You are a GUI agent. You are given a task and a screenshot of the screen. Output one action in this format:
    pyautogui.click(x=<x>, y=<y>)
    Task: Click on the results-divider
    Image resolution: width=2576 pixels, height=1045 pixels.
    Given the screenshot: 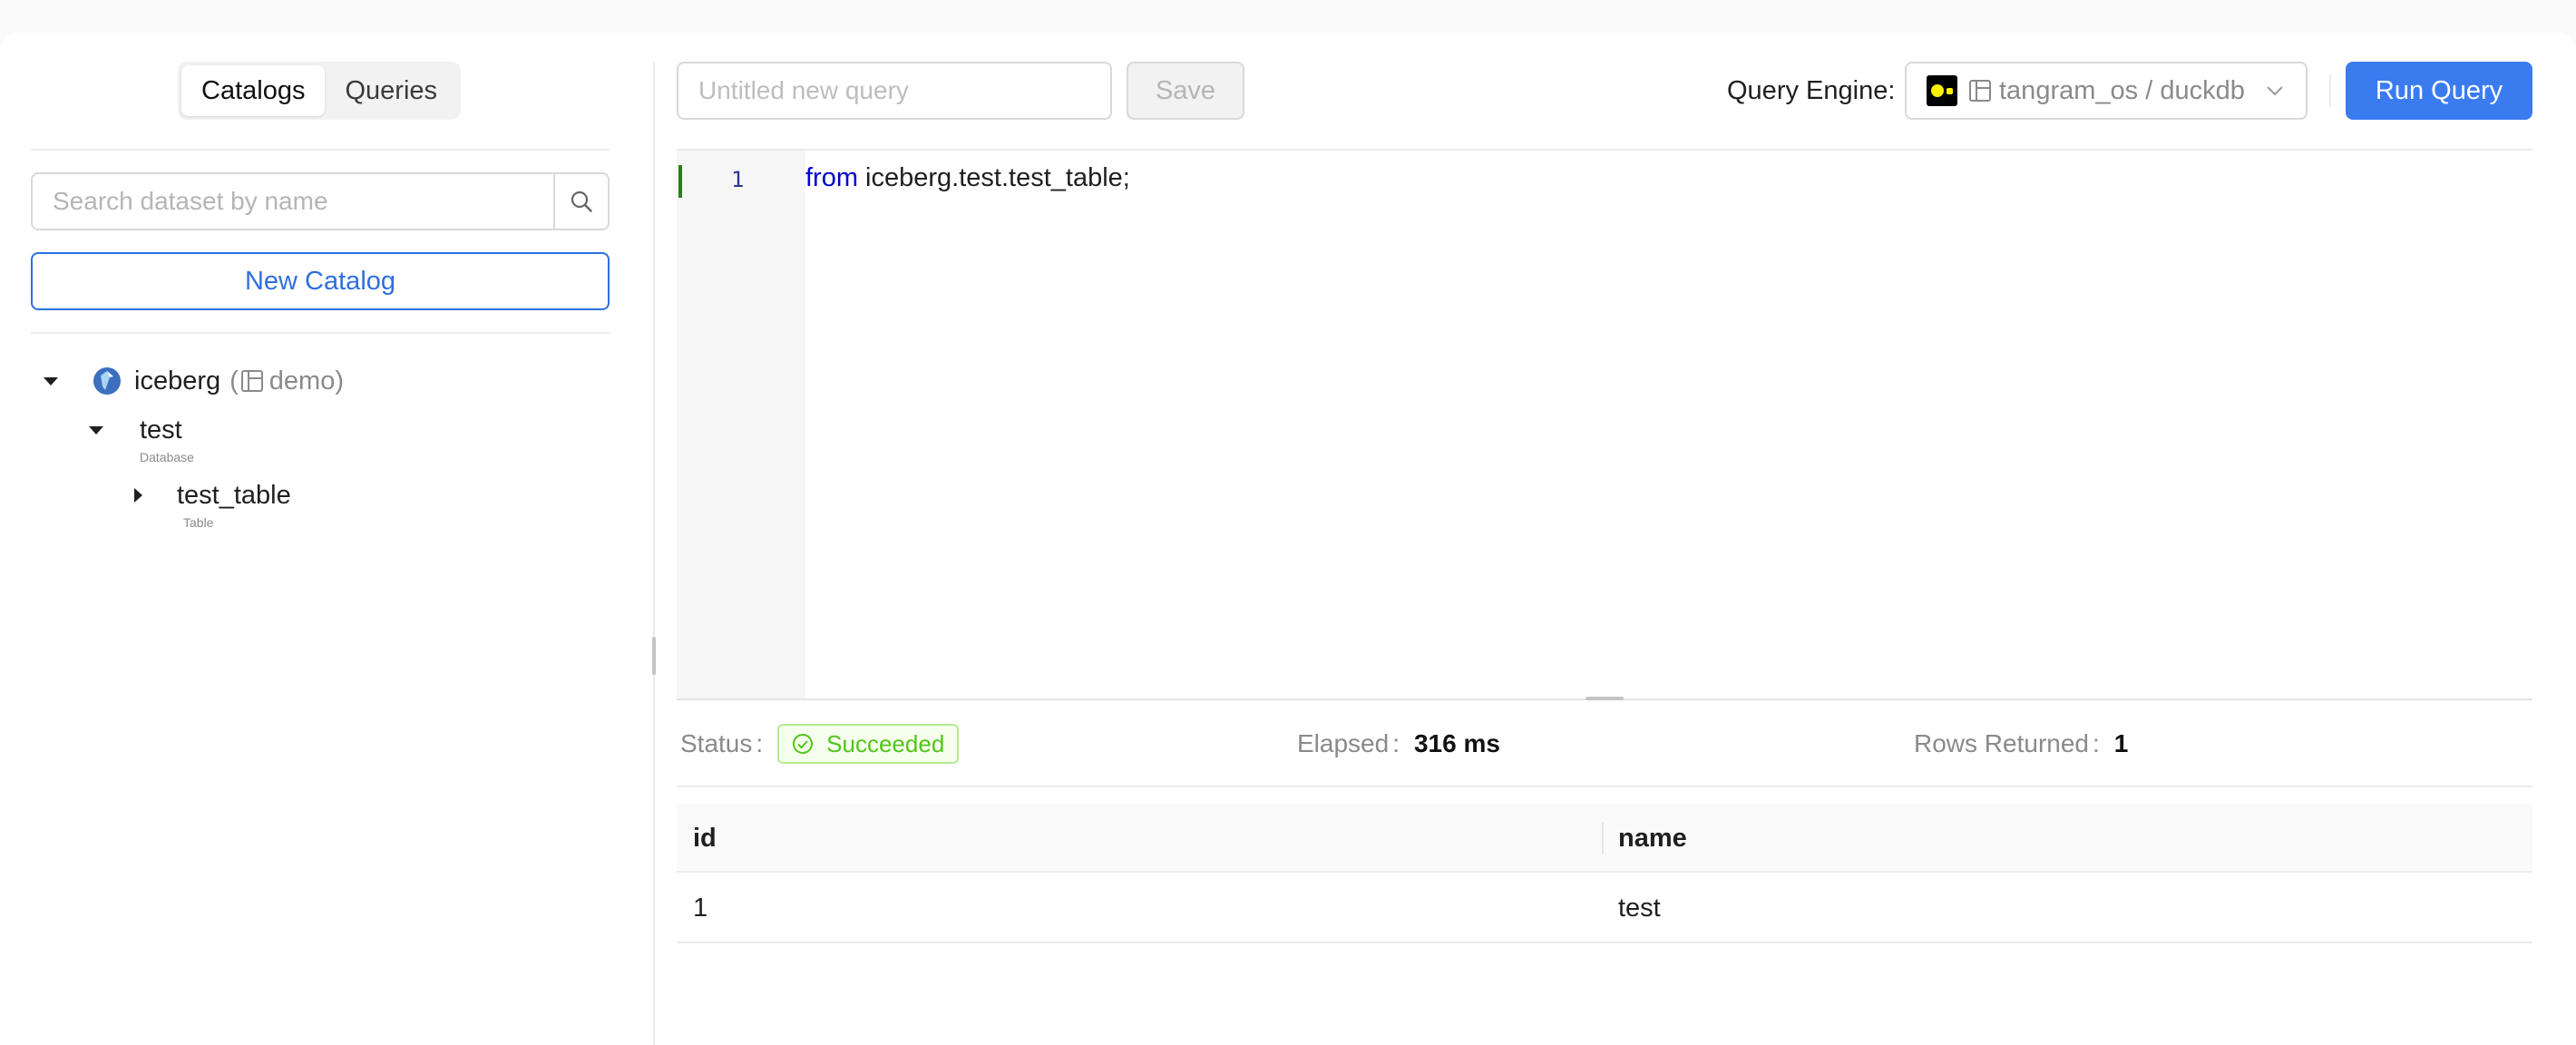 What is the action you would take?
    pyautogui.click(x=1604, y=786)
    